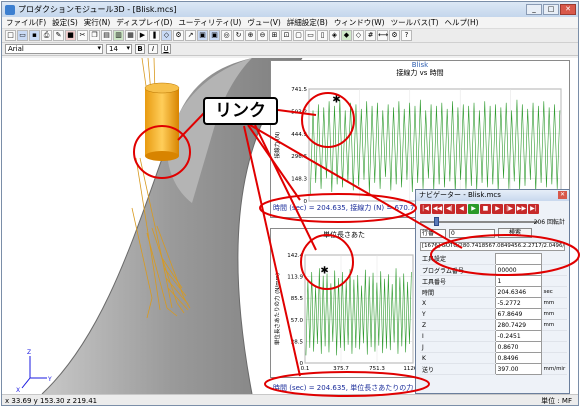 The image size is (580, 407). Describe the element at coordinates (549, 222) in the screenshot. I see `slider-label: 206 回転計` at that location.